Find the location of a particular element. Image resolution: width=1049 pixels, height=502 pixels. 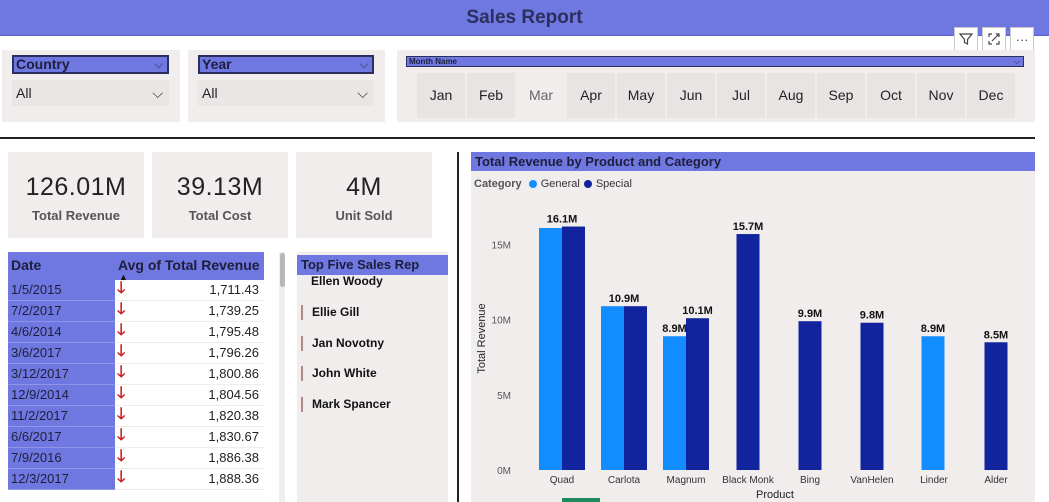

kpi-card-total-revenue: 126.01M Total Revenue is located at coordinates (76, 195).